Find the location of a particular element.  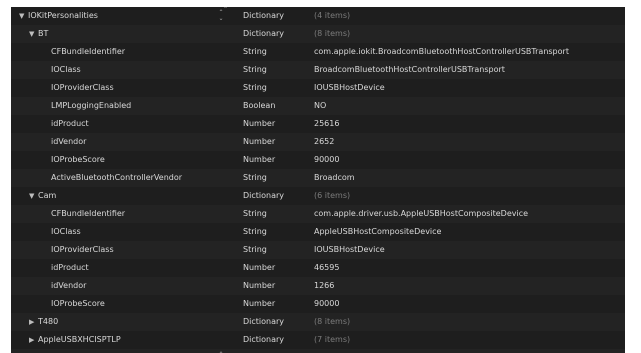

key-cell: ActiveBluetoothControllerVendor is located at coordinates (131, 178).